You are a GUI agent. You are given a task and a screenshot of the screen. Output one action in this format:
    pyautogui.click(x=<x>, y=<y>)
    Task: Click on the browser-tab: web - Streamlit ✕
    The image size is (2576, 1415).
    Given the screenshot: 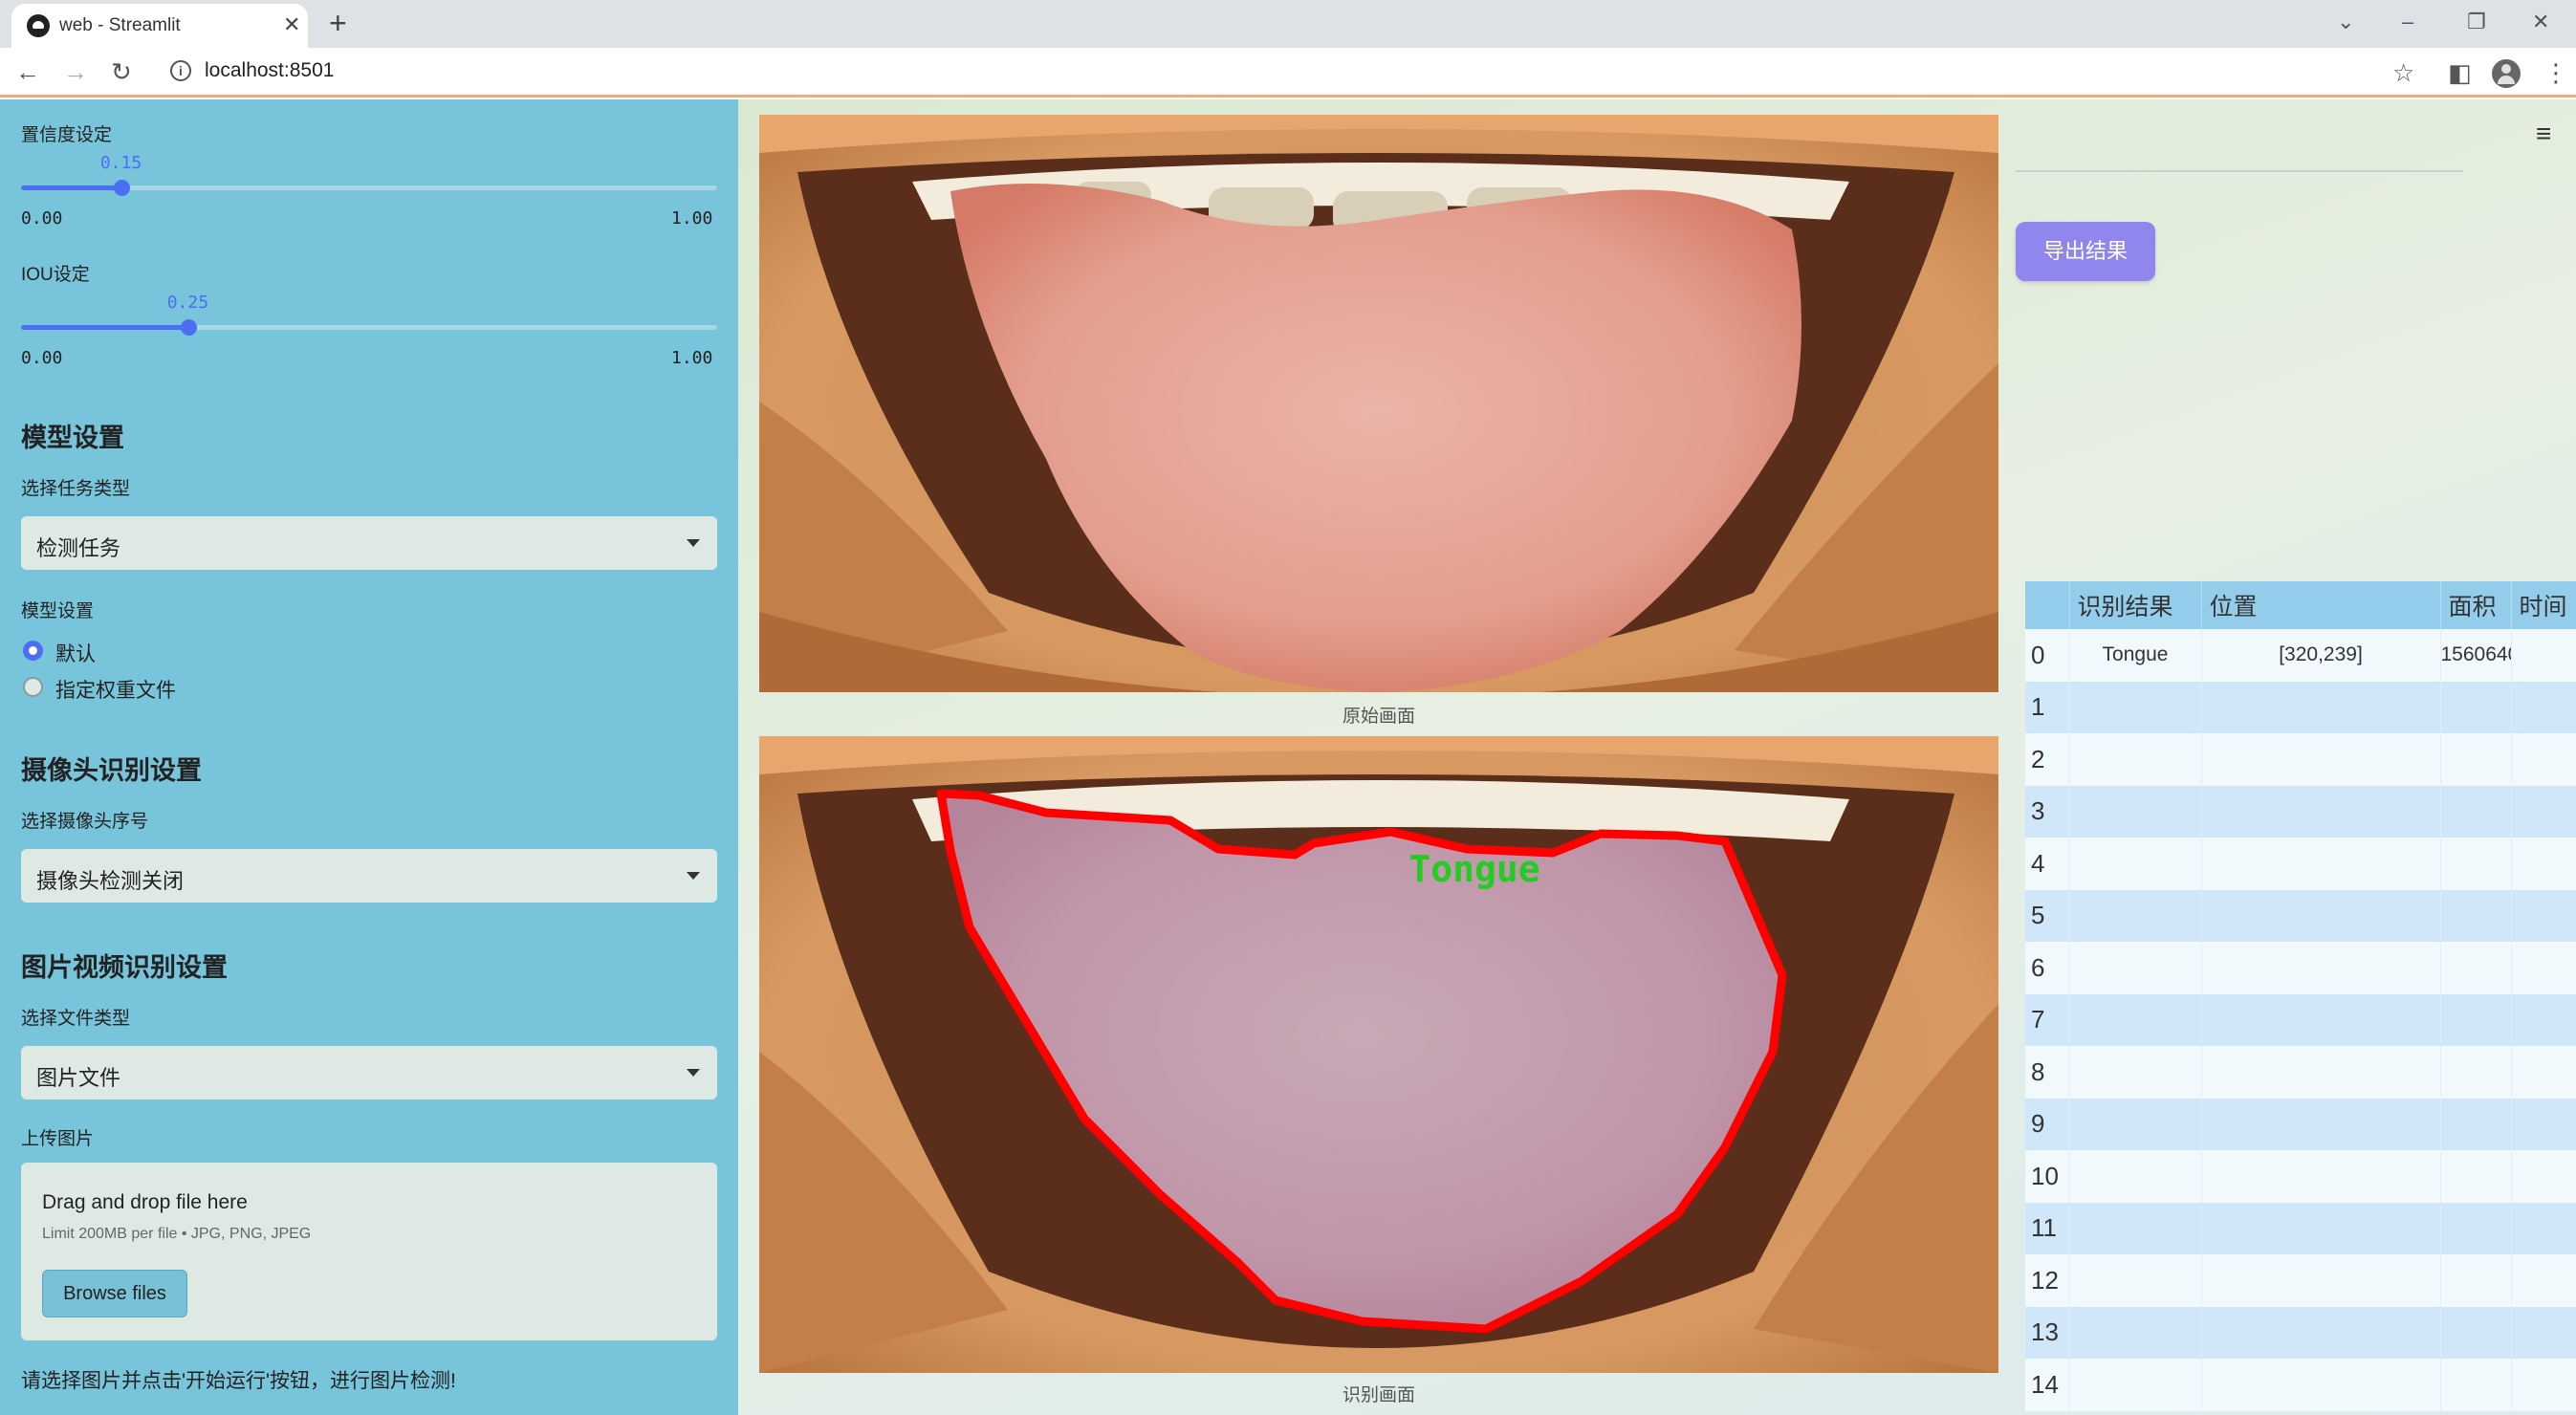 What is the action you would take?
    pyautogui.click(x=159, y=26)
    